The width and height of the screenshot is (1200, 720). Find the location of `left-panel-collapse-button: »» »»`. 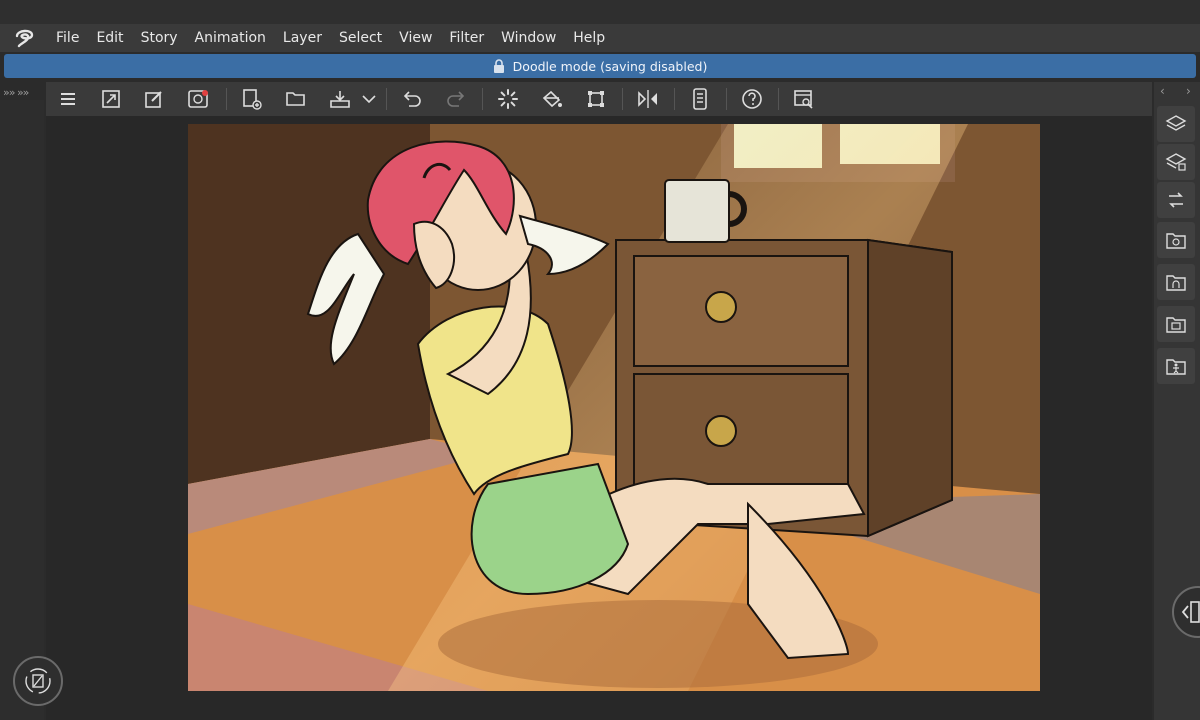

left-panel-collapse-button: »» »» is located at coordinates (22, 92).